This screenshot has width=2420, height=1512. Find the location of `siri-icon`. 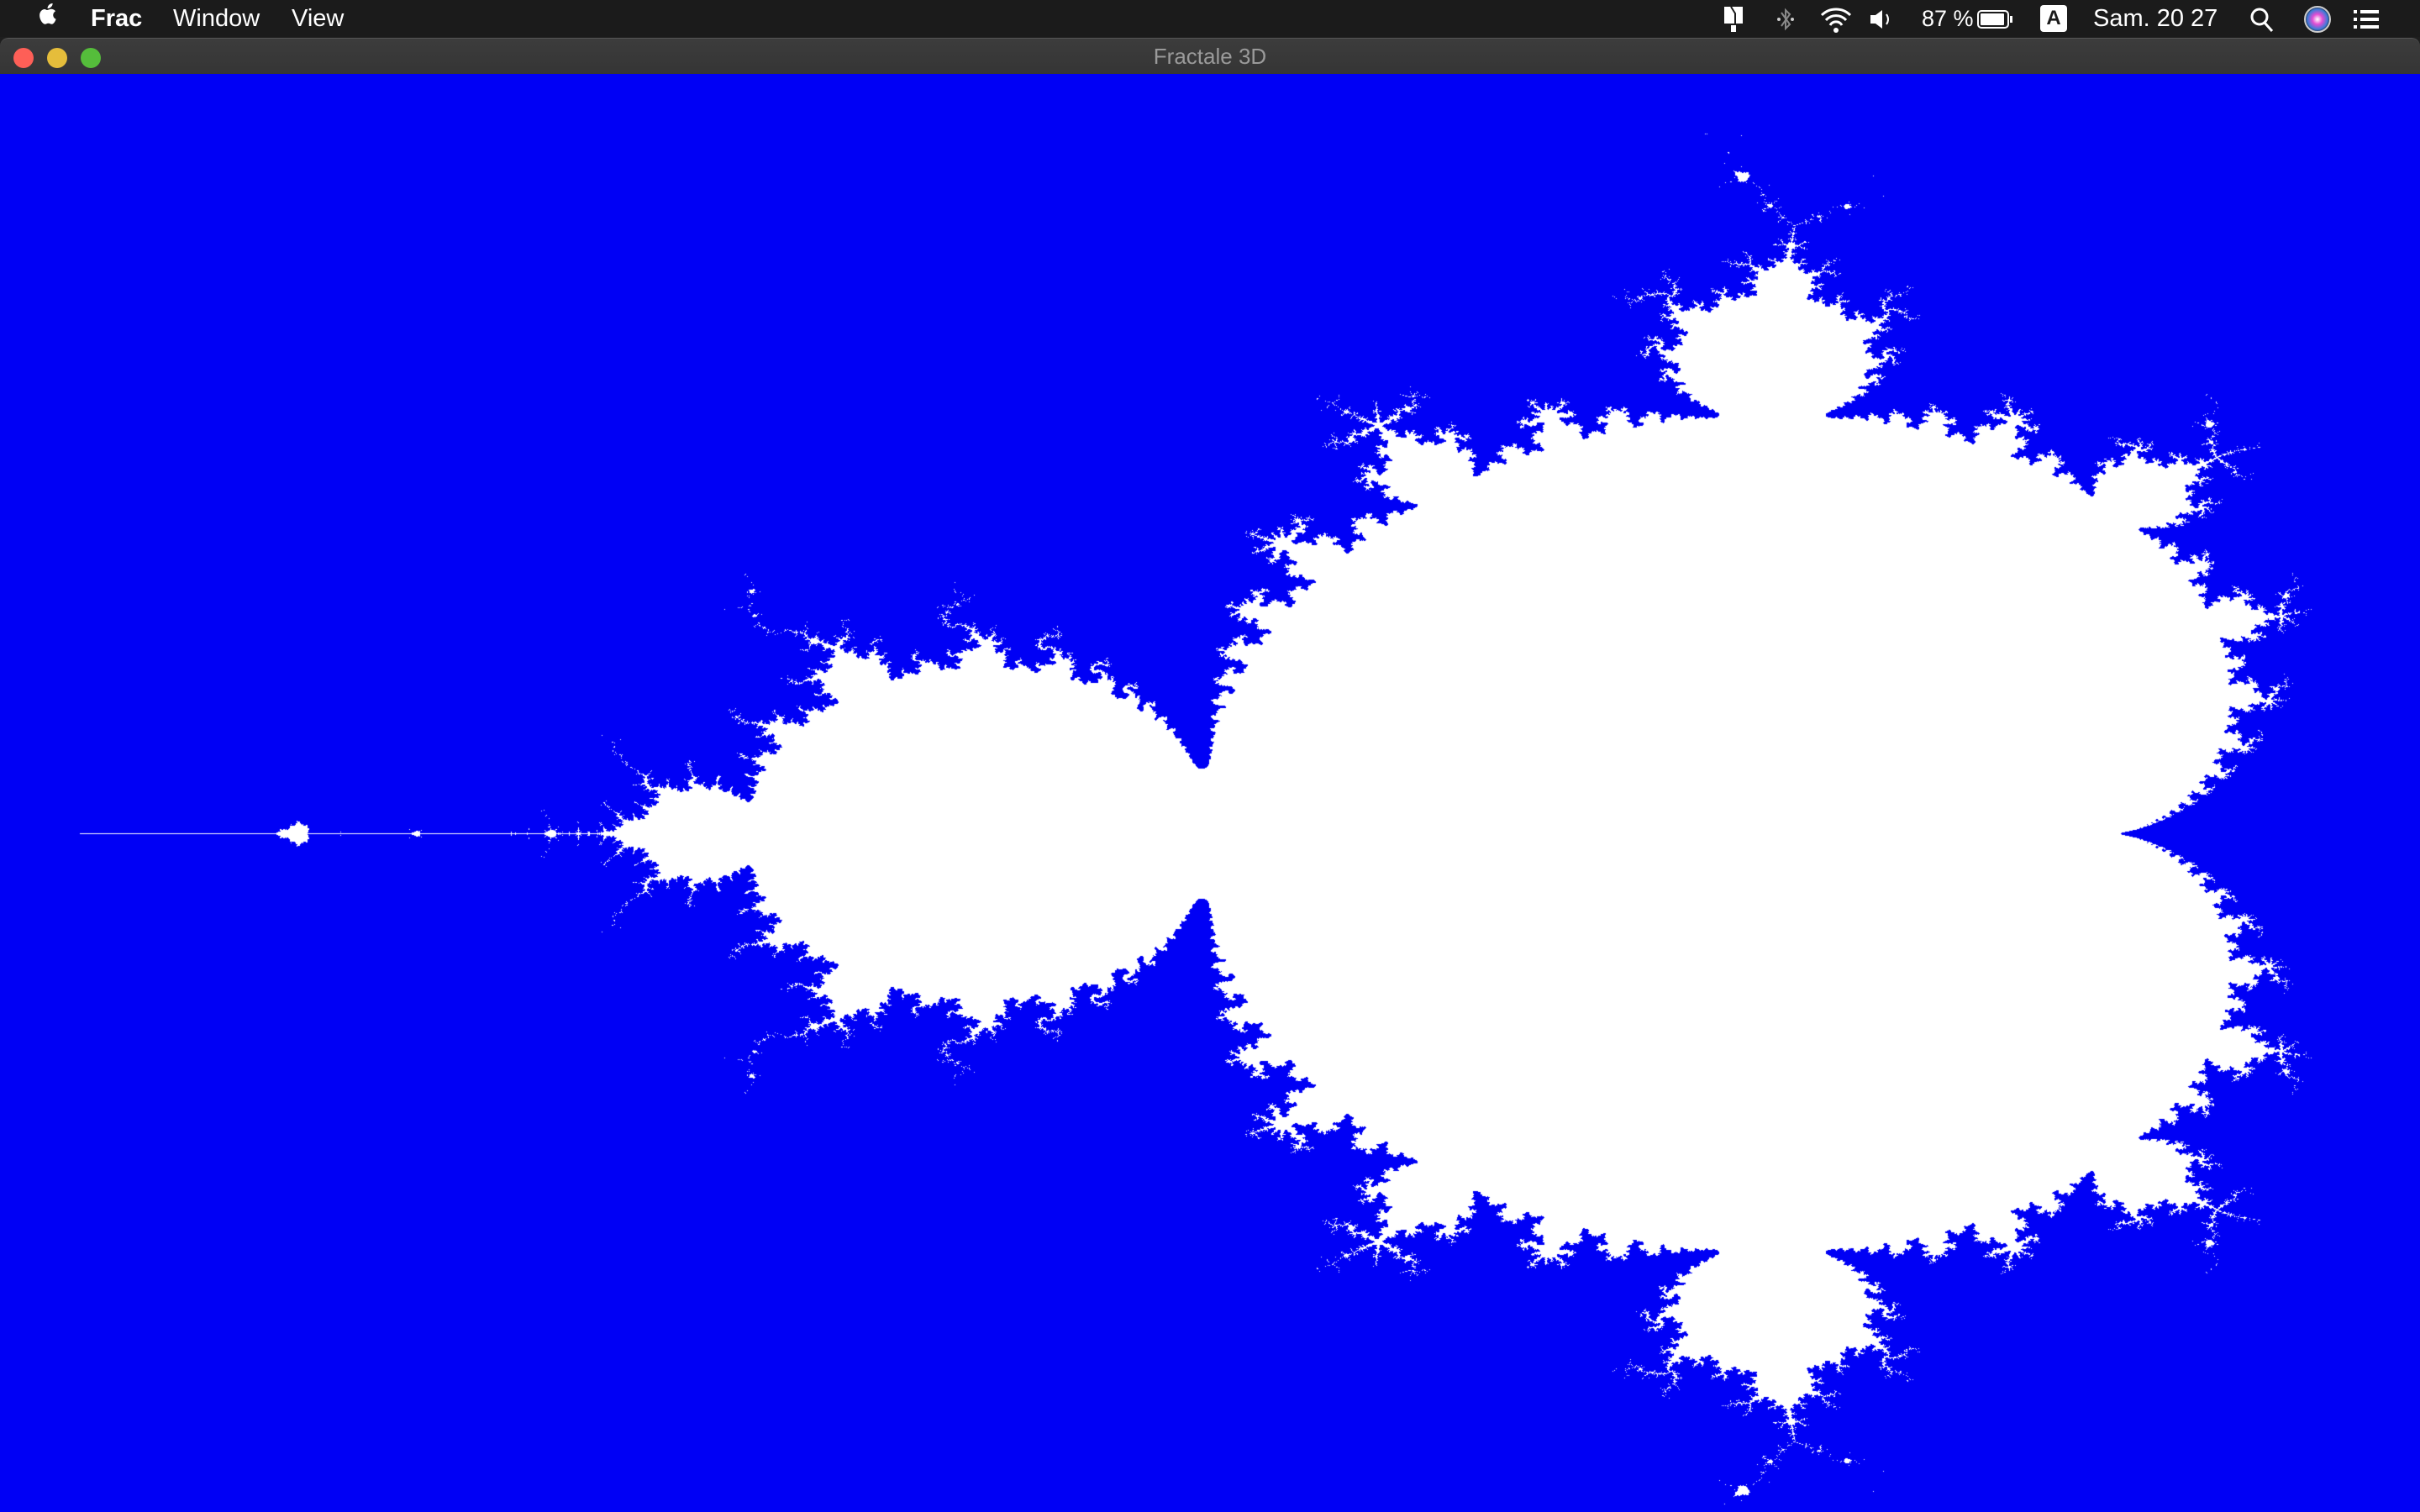

siri-icon is located at coordinates (2317, 19).